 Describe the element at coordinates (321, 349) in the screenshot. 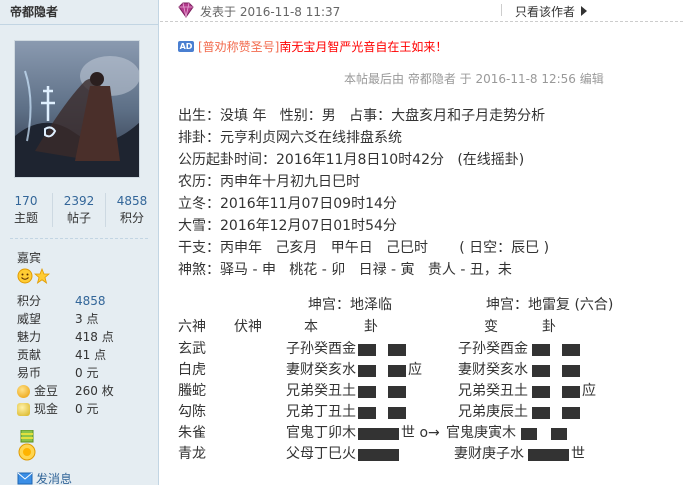

I see `main-yao-label: 子孙癸酉金` at that location.